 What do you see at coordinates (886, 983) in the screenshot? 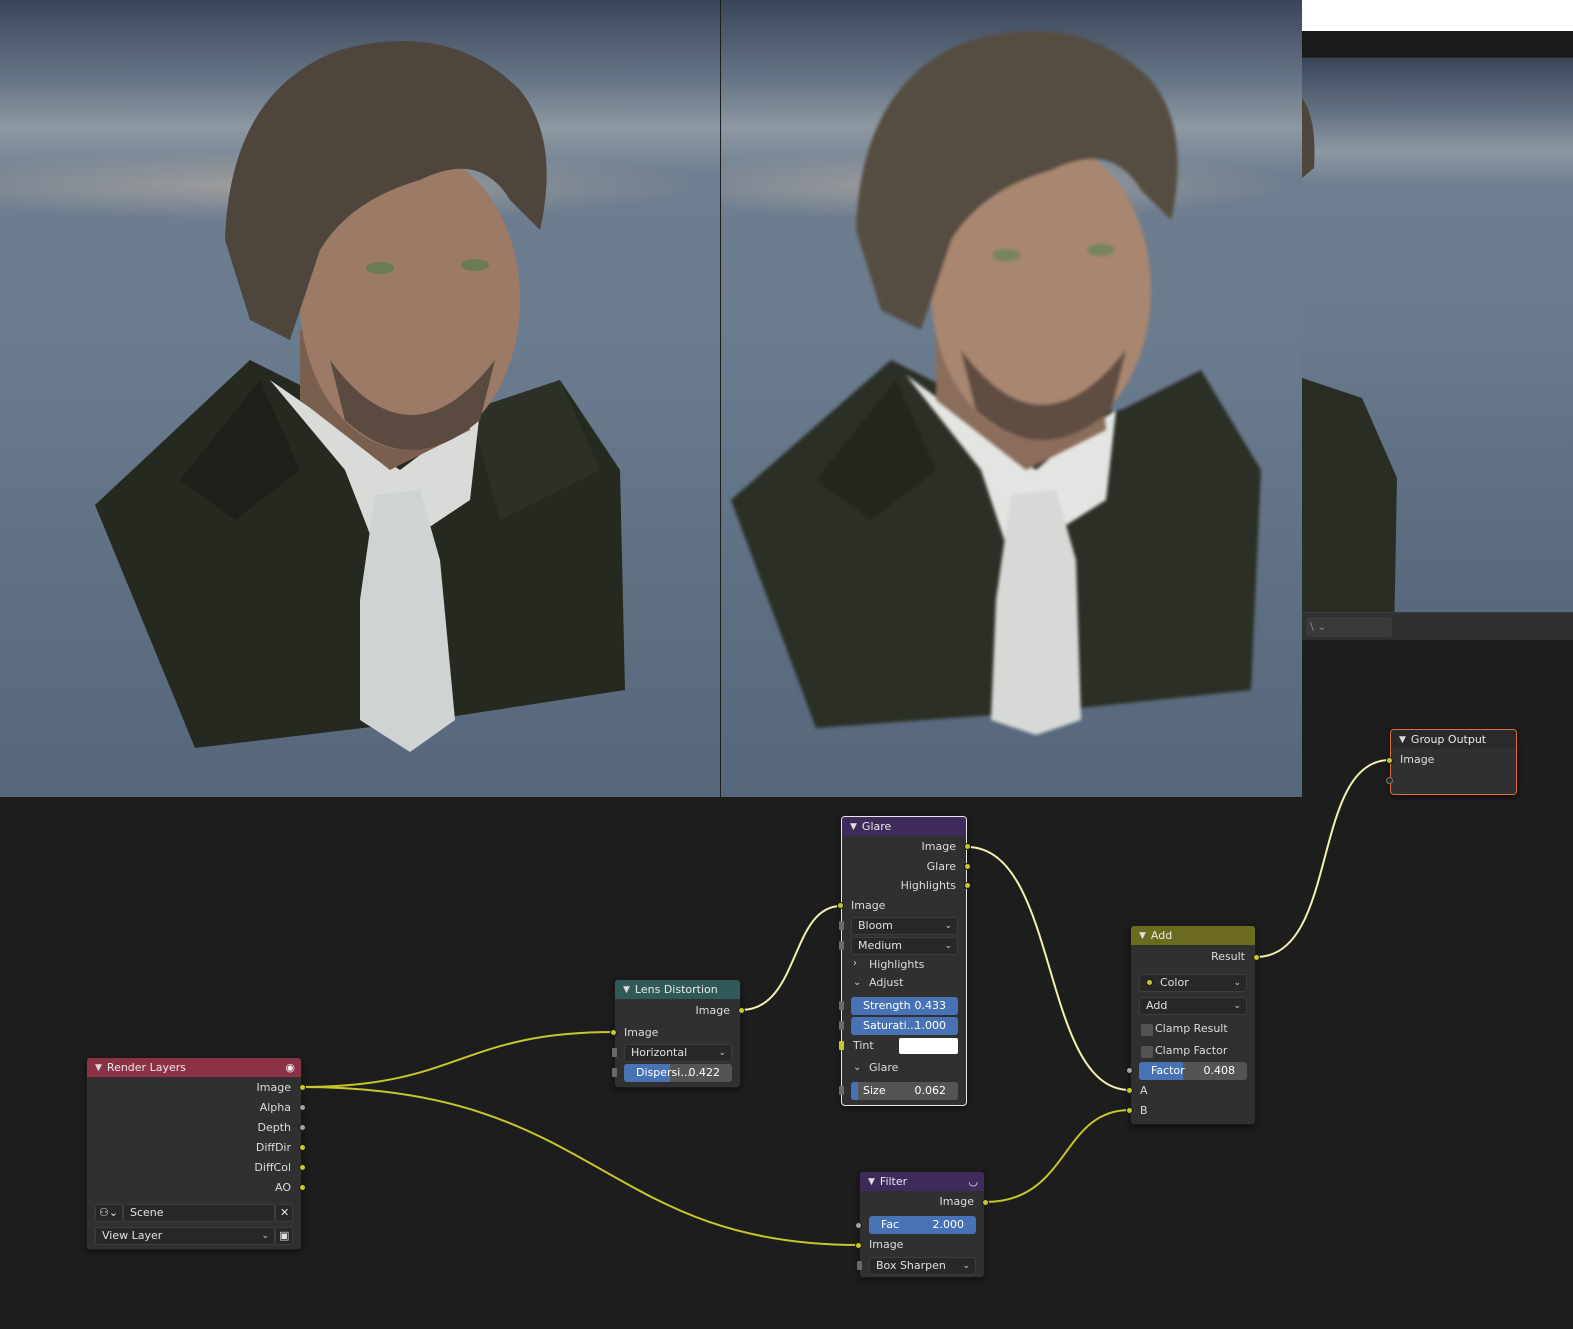
I see `adjust-panel-toggle: Adjust` at bounding box center [886, 983].